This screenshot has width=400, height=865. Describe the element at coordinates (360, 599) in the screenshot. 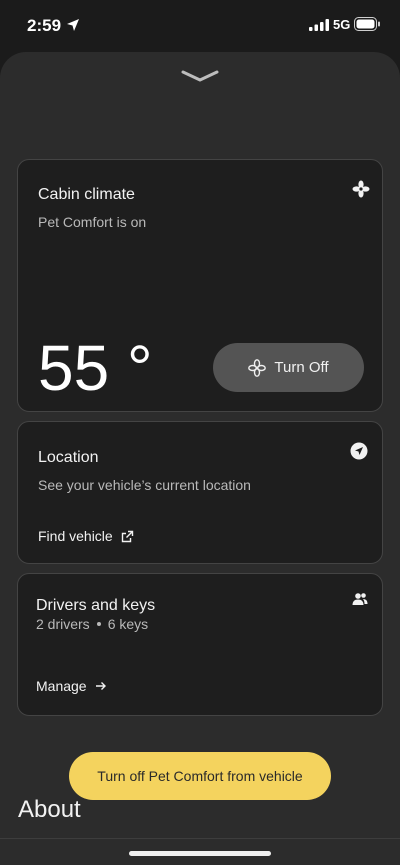

I see `people-icon` at that location.